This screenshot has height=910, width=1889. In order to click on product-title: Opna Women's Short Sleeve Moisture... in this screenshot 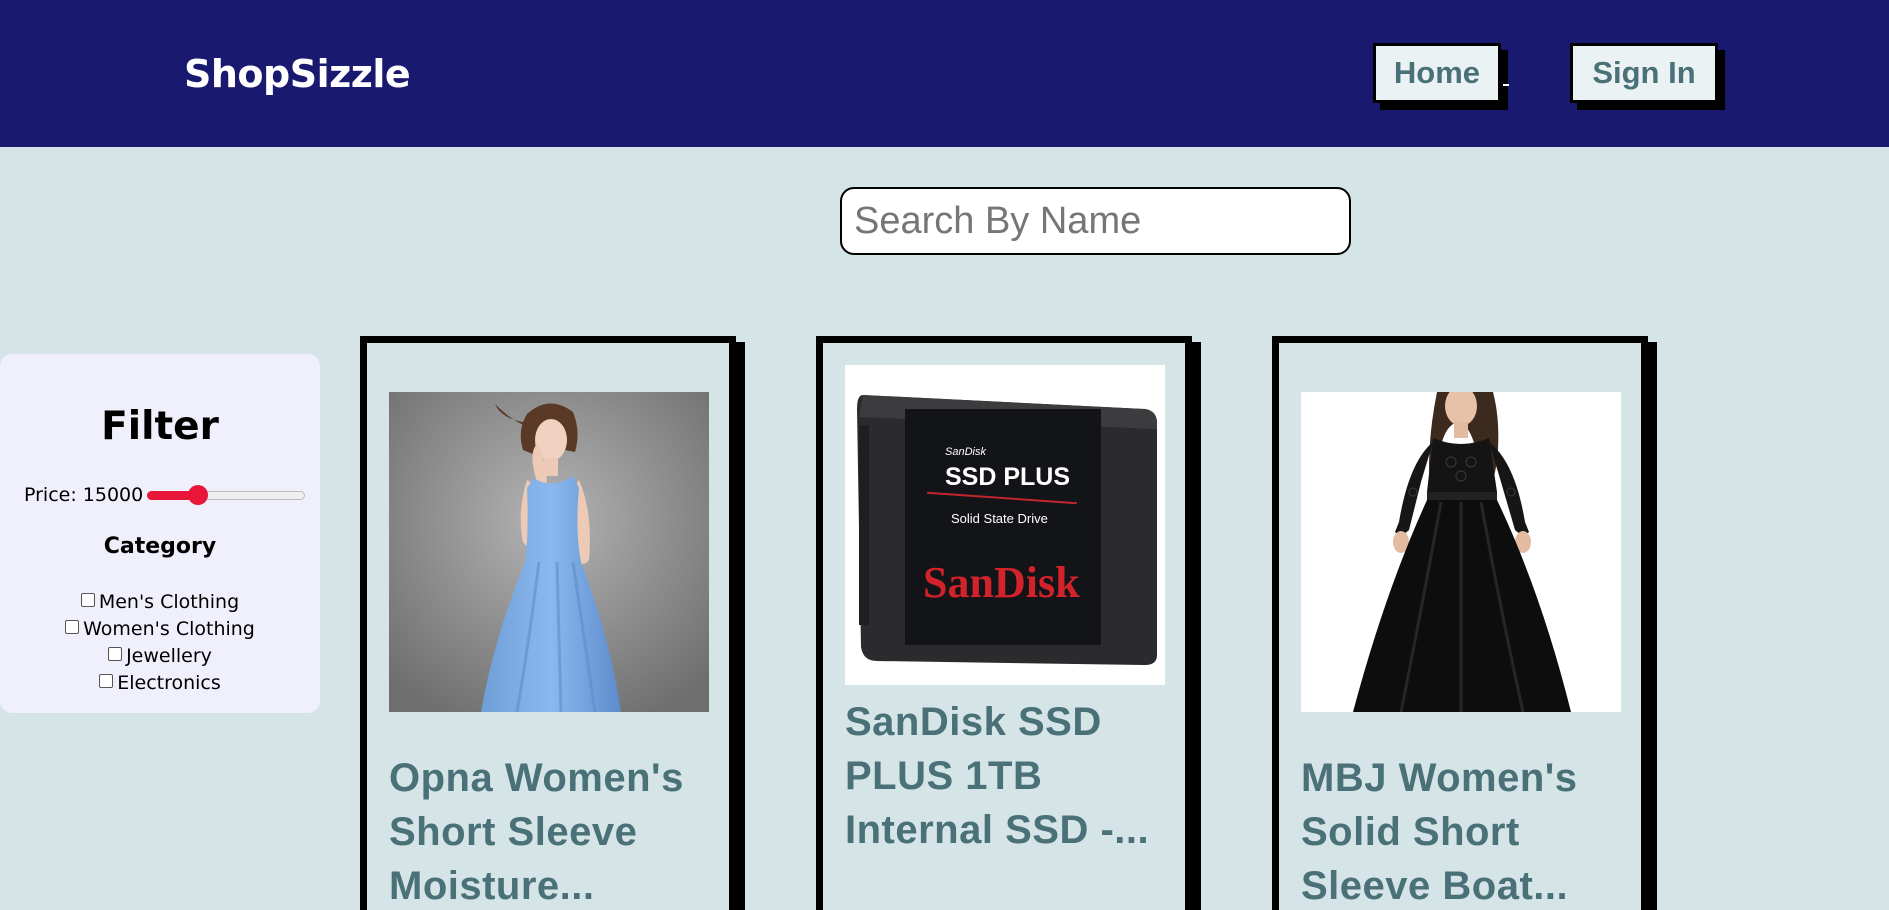, I will do `click(554, 830)`.